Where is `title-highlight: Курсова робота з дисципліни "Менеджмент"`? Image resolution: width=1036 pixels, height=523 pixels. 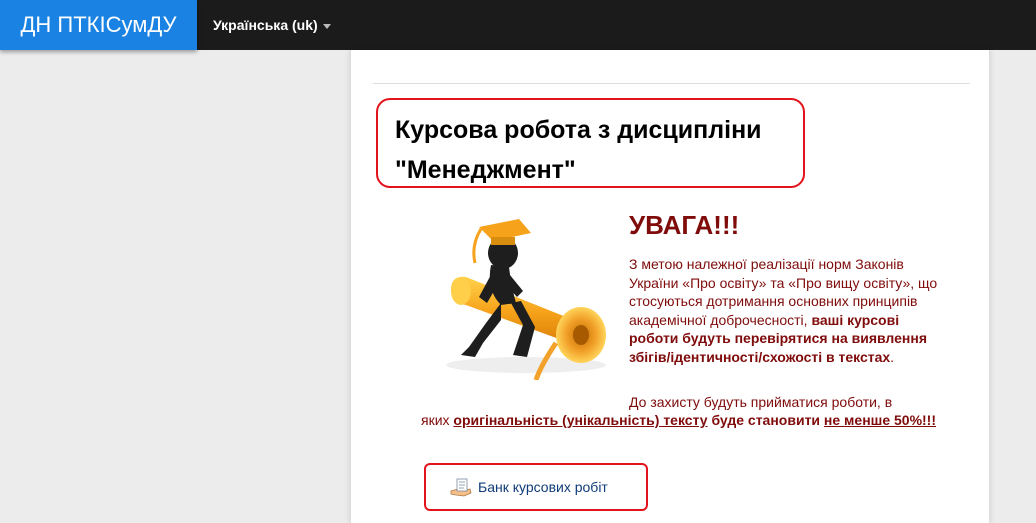 title-highlight: Курсова робота з дисципліни "Менеджмент" is located at coordinates (590, 143).